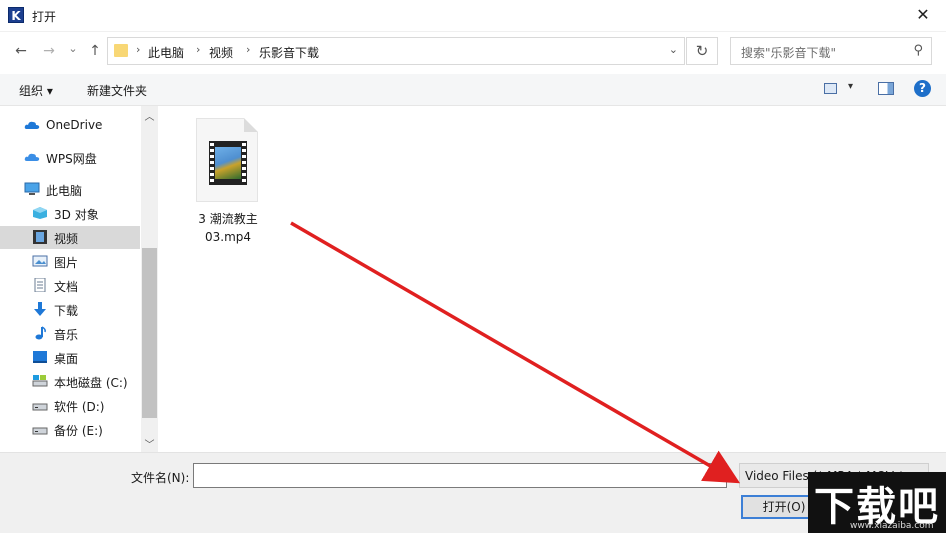 Image resolution: width=946 pixels, height=533 pixels. What do you see at coordinates (227, 160) in the screenshot?
I see `video-file-icon` at bounding box center [227, 160].